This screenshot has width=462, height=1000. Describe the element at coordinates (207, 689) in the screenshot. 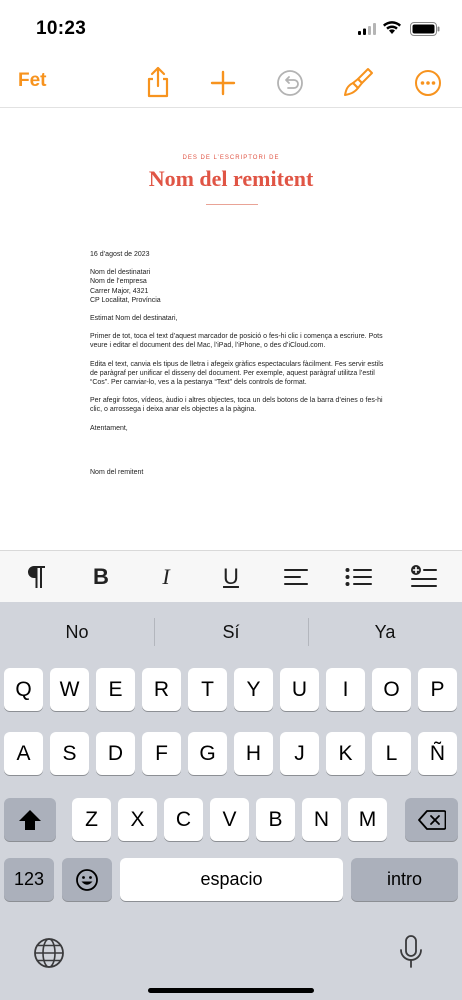

I see `key-t: T` at that location.